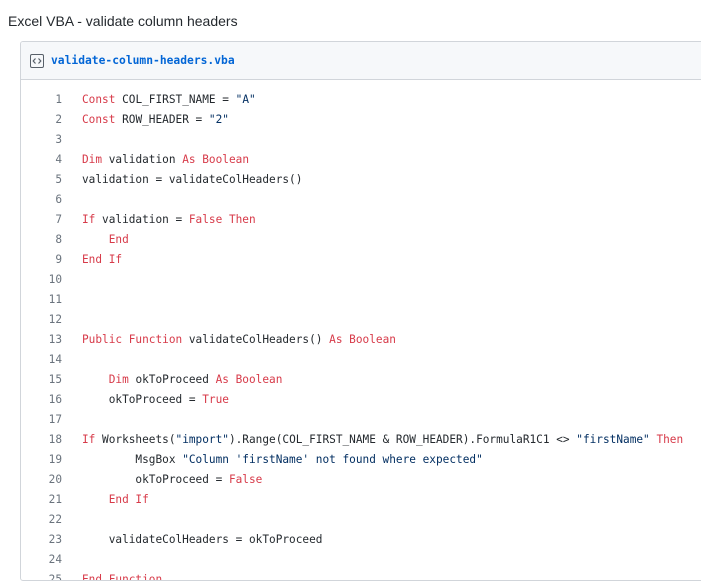  I want to click on code-text: ROW_HEADER =, so click(162, 119).